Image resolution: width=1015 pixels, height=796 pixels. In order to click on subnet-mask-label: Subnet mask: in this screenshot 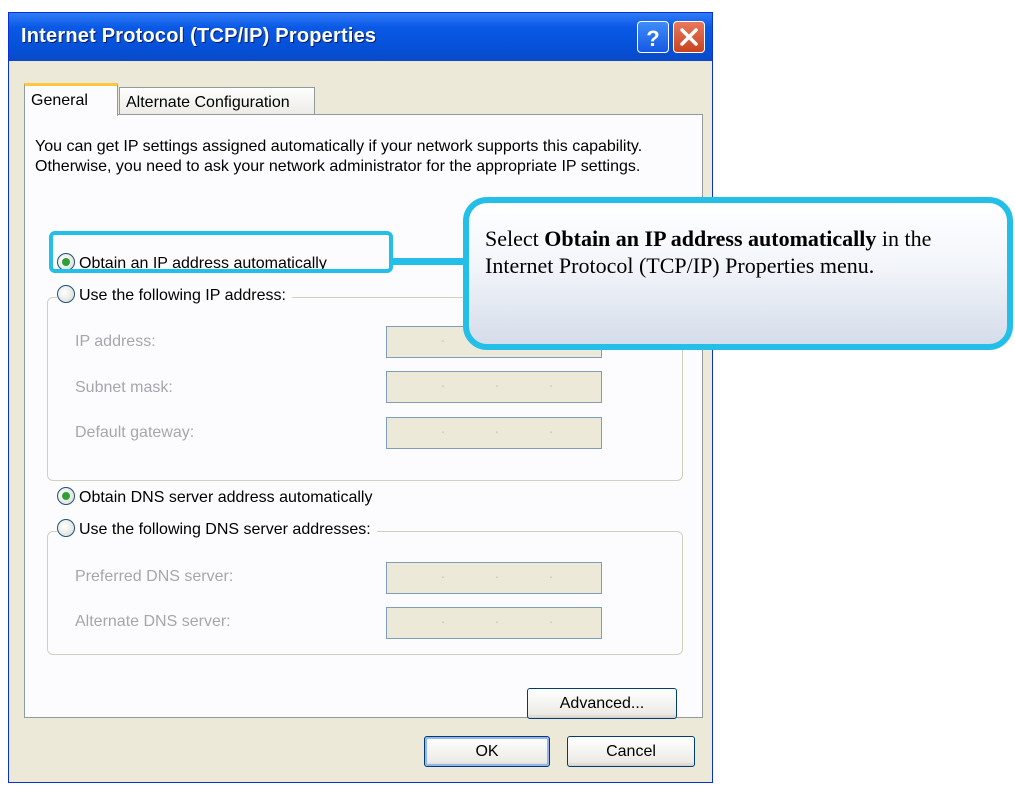, I will do `click(124, 387)`.